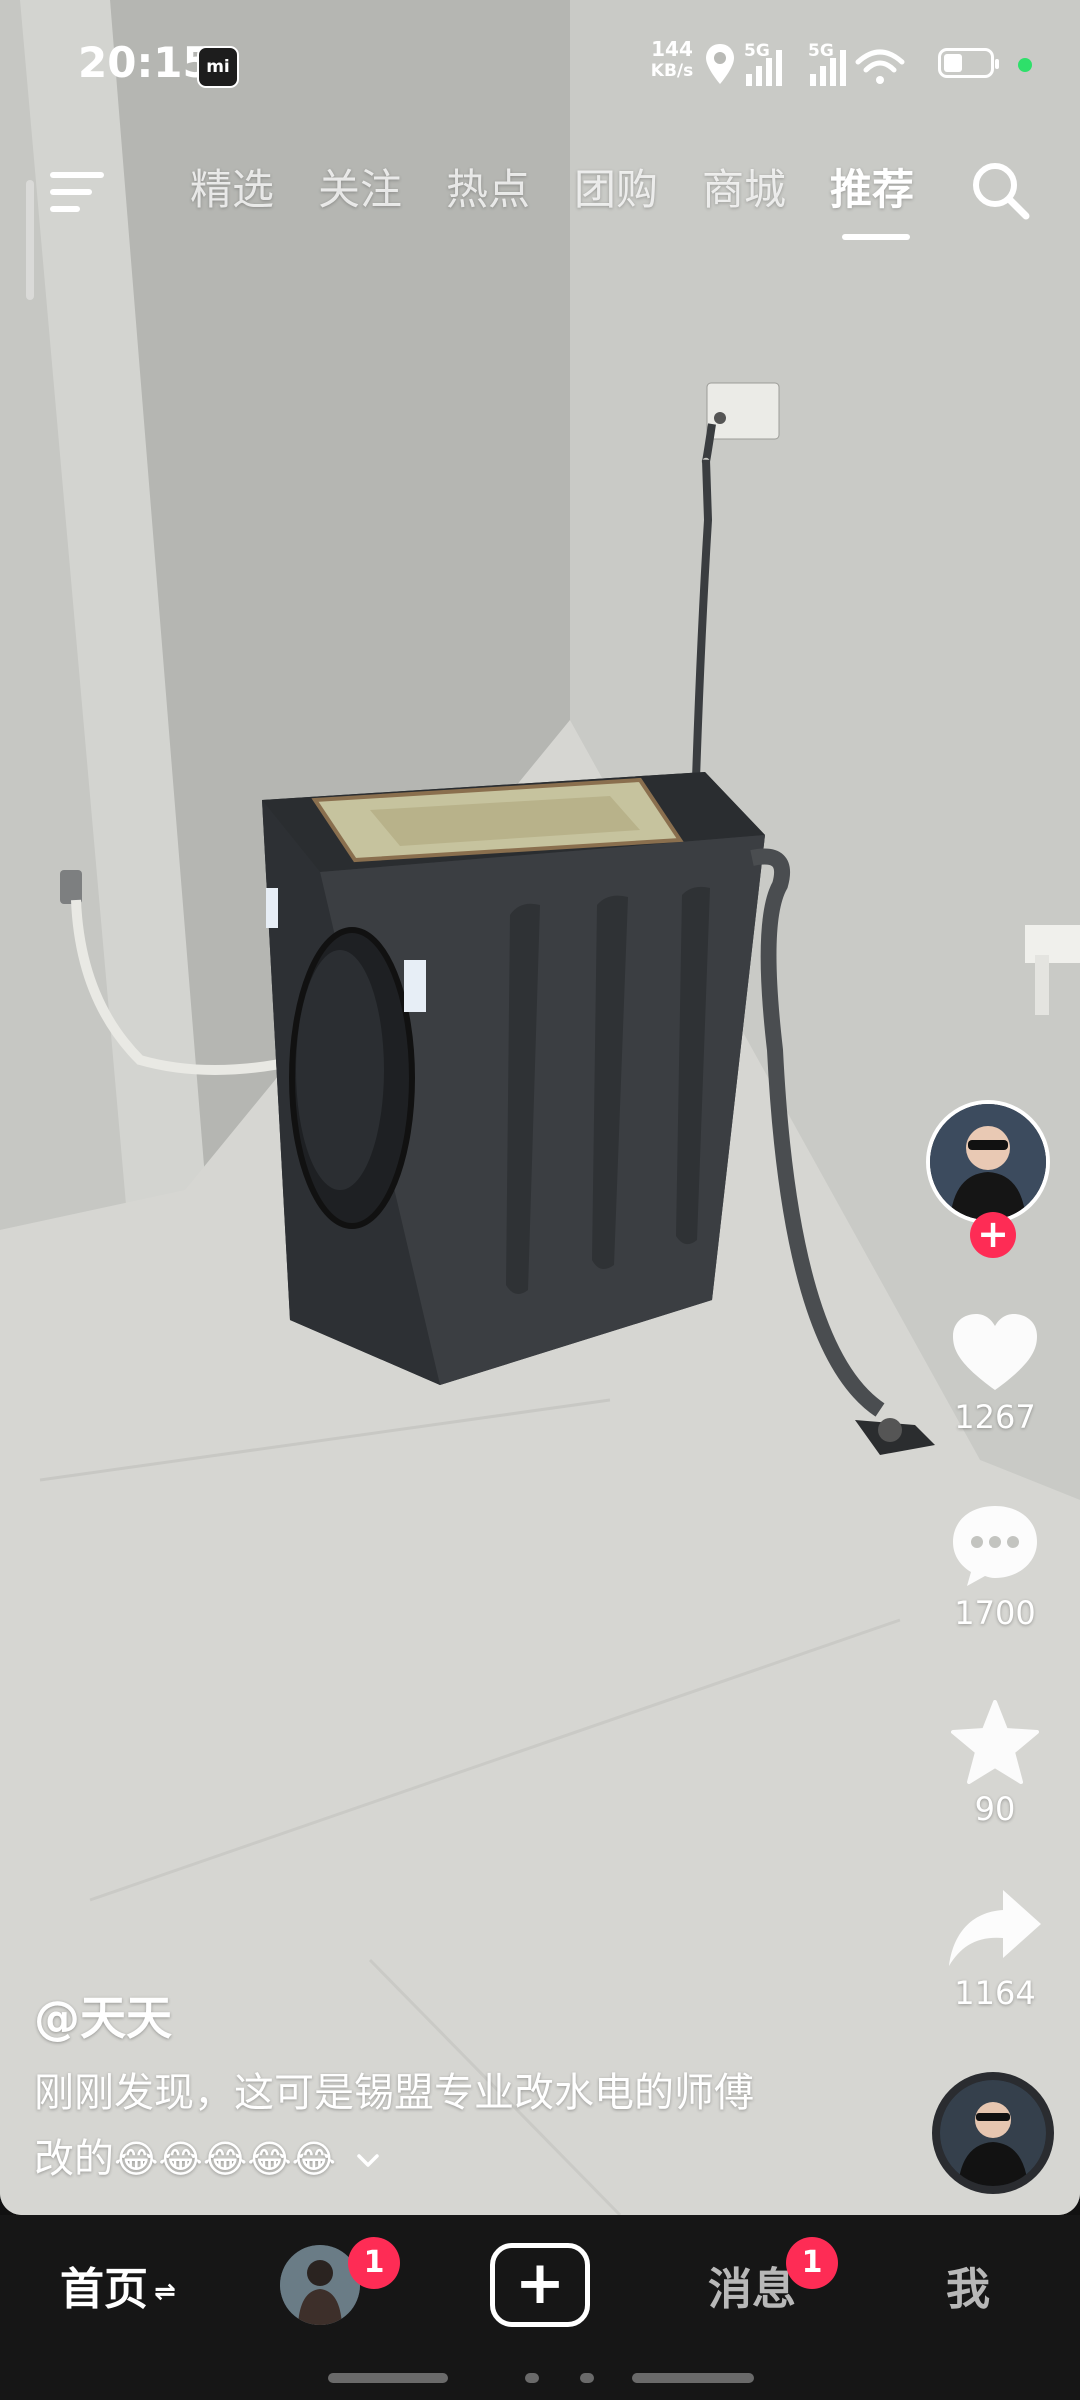 This screenshot has height=2400, width=1080. Describe the element at coordinates (394, 2093) in the screenshot. I see `description-line-1: 刚刚发现，这可是锡盟专业改水电的师傅` at that location.